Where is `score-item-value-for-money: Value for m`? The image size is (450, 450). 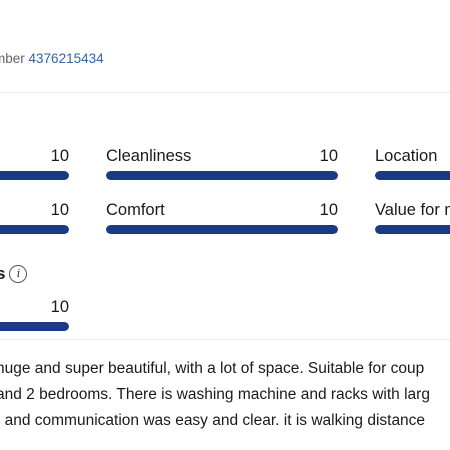 score-item-value-for-money: Value for m is located at coordinates (412, 218).